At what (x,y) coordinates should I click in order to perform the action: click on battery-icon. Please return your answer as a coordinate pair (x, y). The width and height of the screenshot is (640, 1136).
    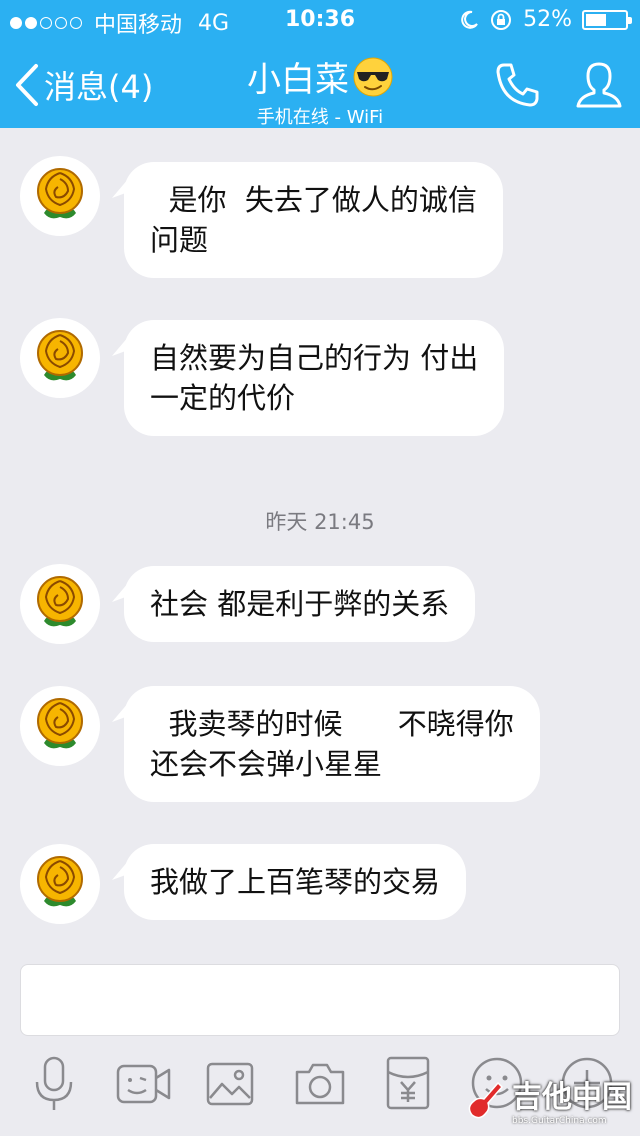
    Looking at the image, I should click on (607, 19).